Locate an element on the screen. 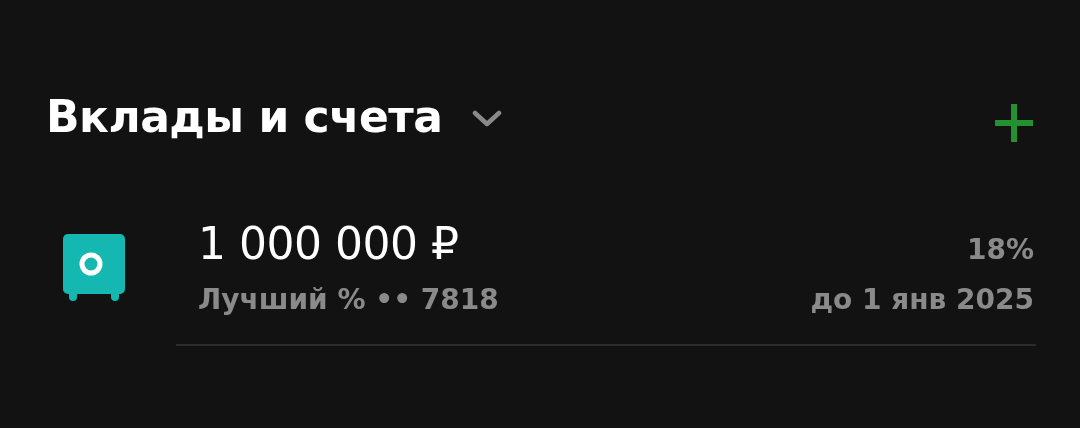 The height and width of the screenshot is (428, 1080). account-subtitle: Лучший % •• 7818 is located at coordinates (348, 300).